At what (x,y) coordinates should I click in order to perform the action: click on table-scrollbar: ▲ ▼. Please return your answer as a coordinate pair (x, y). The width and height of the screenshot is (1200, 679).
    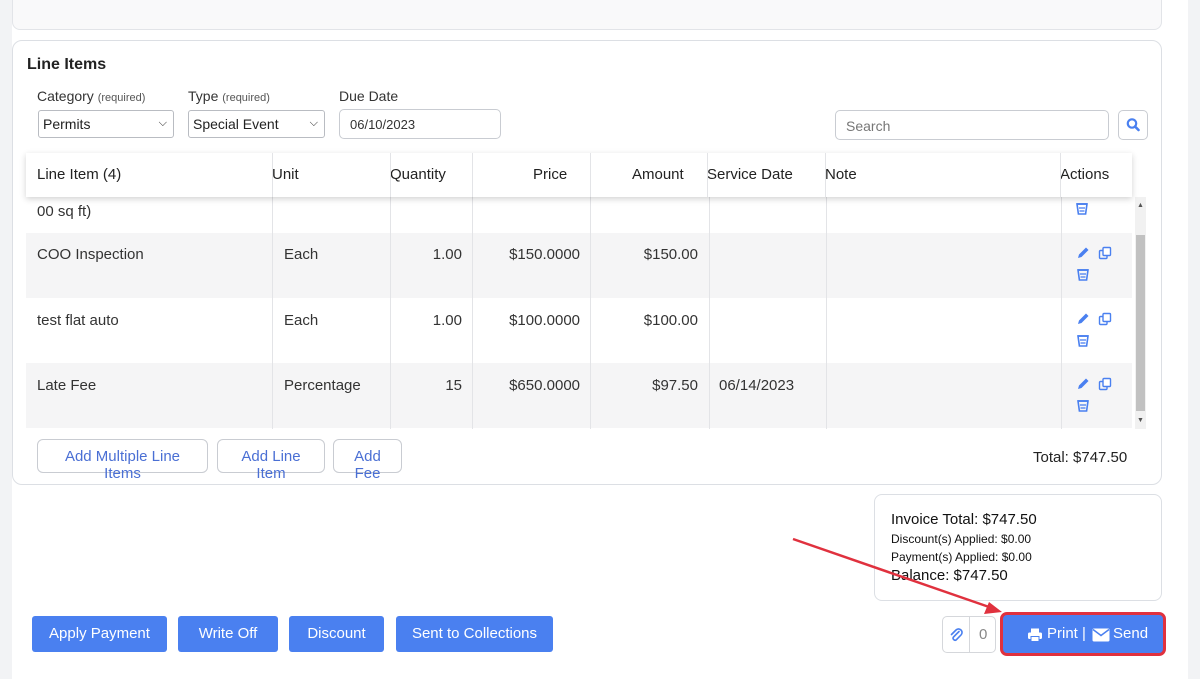
    Looking at the image, I should click on (1140, 313).